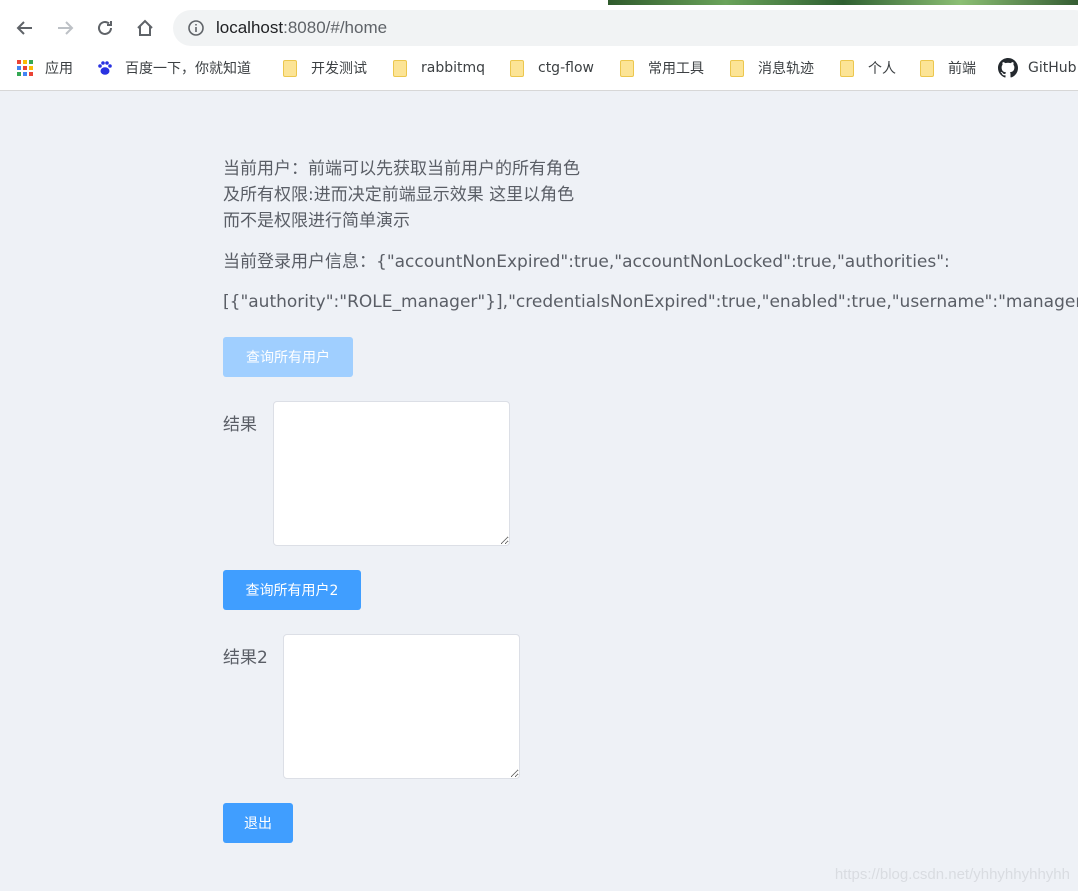 Image resolution: width=1078 pixels, height=891 pixels. Describe the element at coordinates (1008, 68) in the screenshot. I see `github-icon` at that location.